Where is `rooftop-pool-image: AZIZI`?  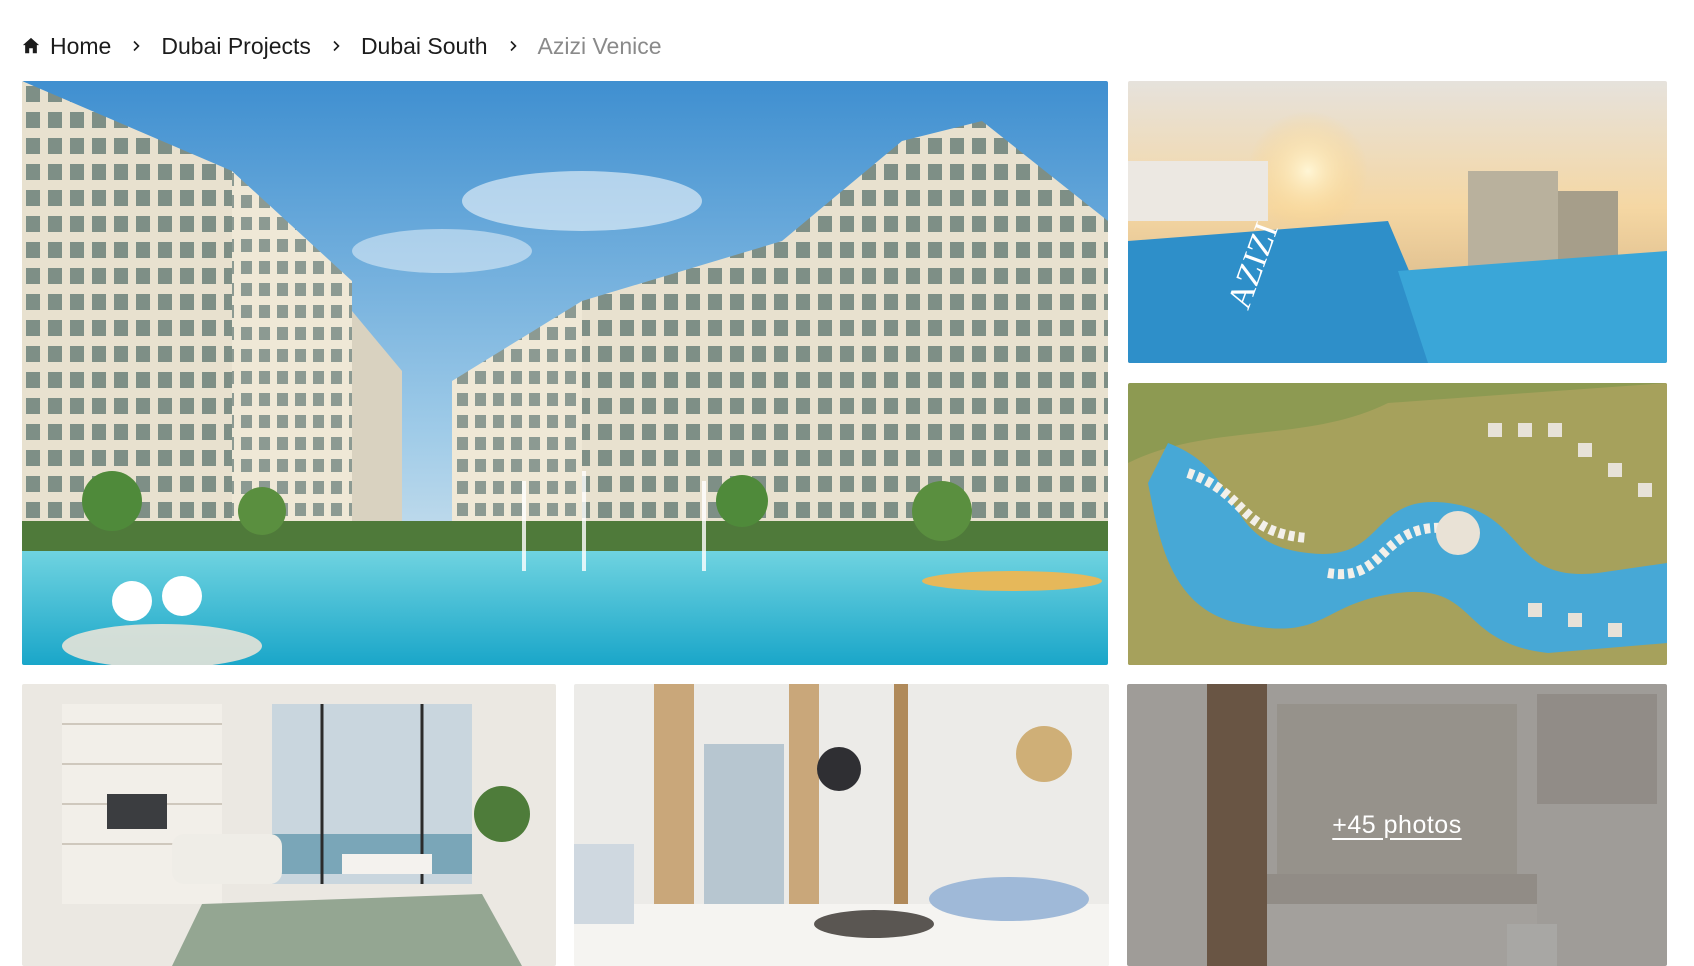
rooftop-pool-image: AZIZI is located at coordinates (1397, 222).